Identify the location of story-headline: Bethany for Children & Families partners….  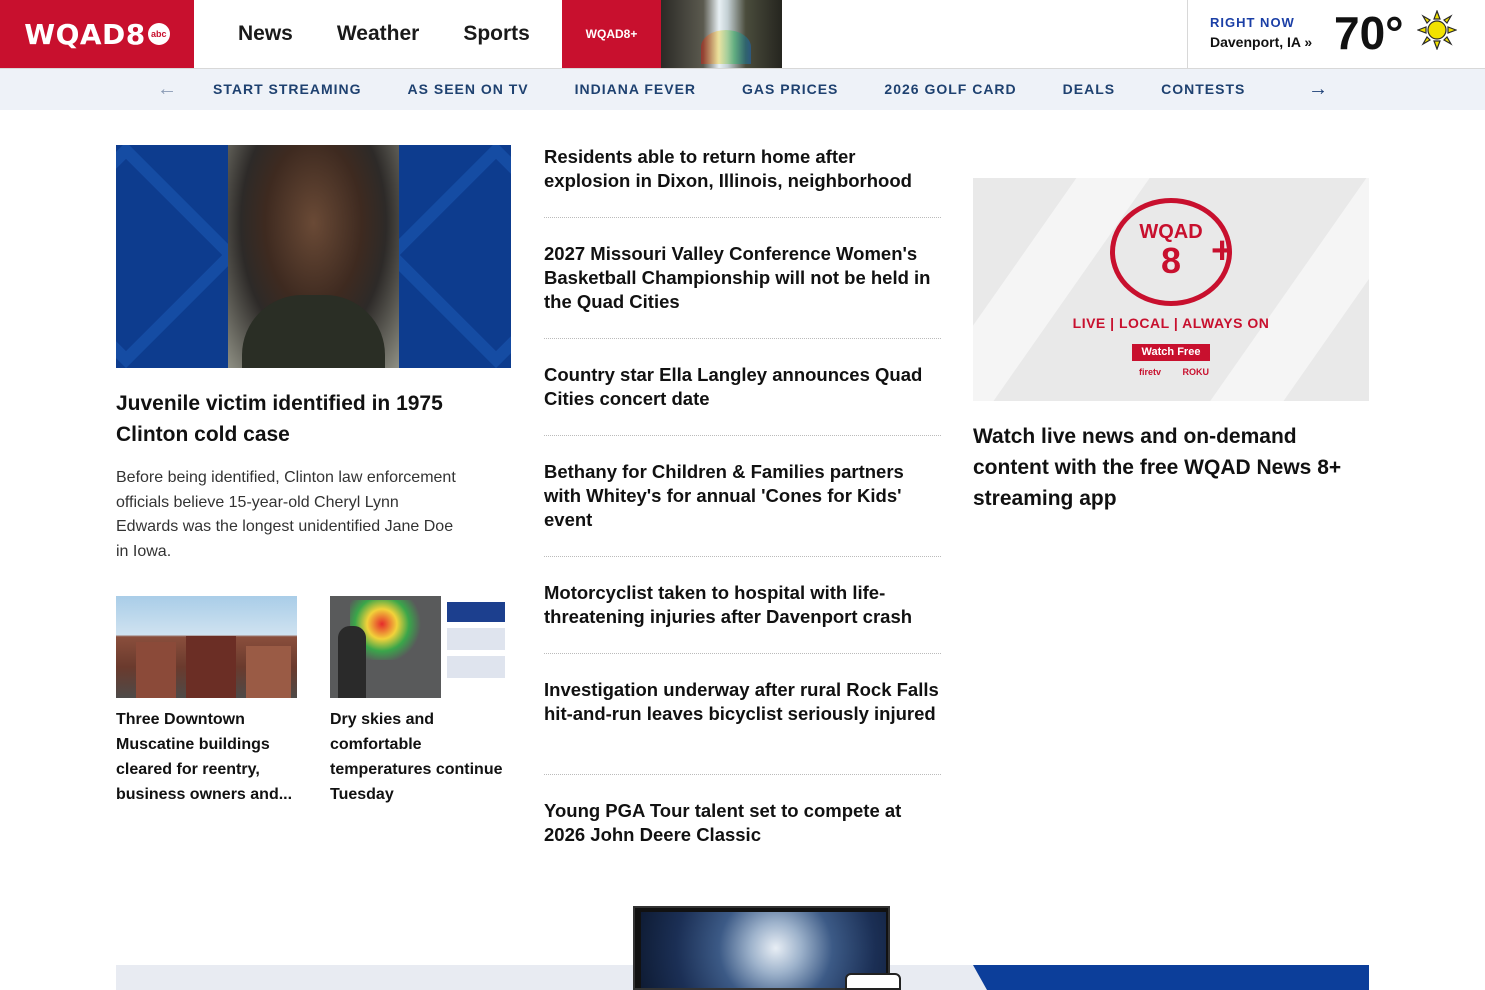
(724, 495).